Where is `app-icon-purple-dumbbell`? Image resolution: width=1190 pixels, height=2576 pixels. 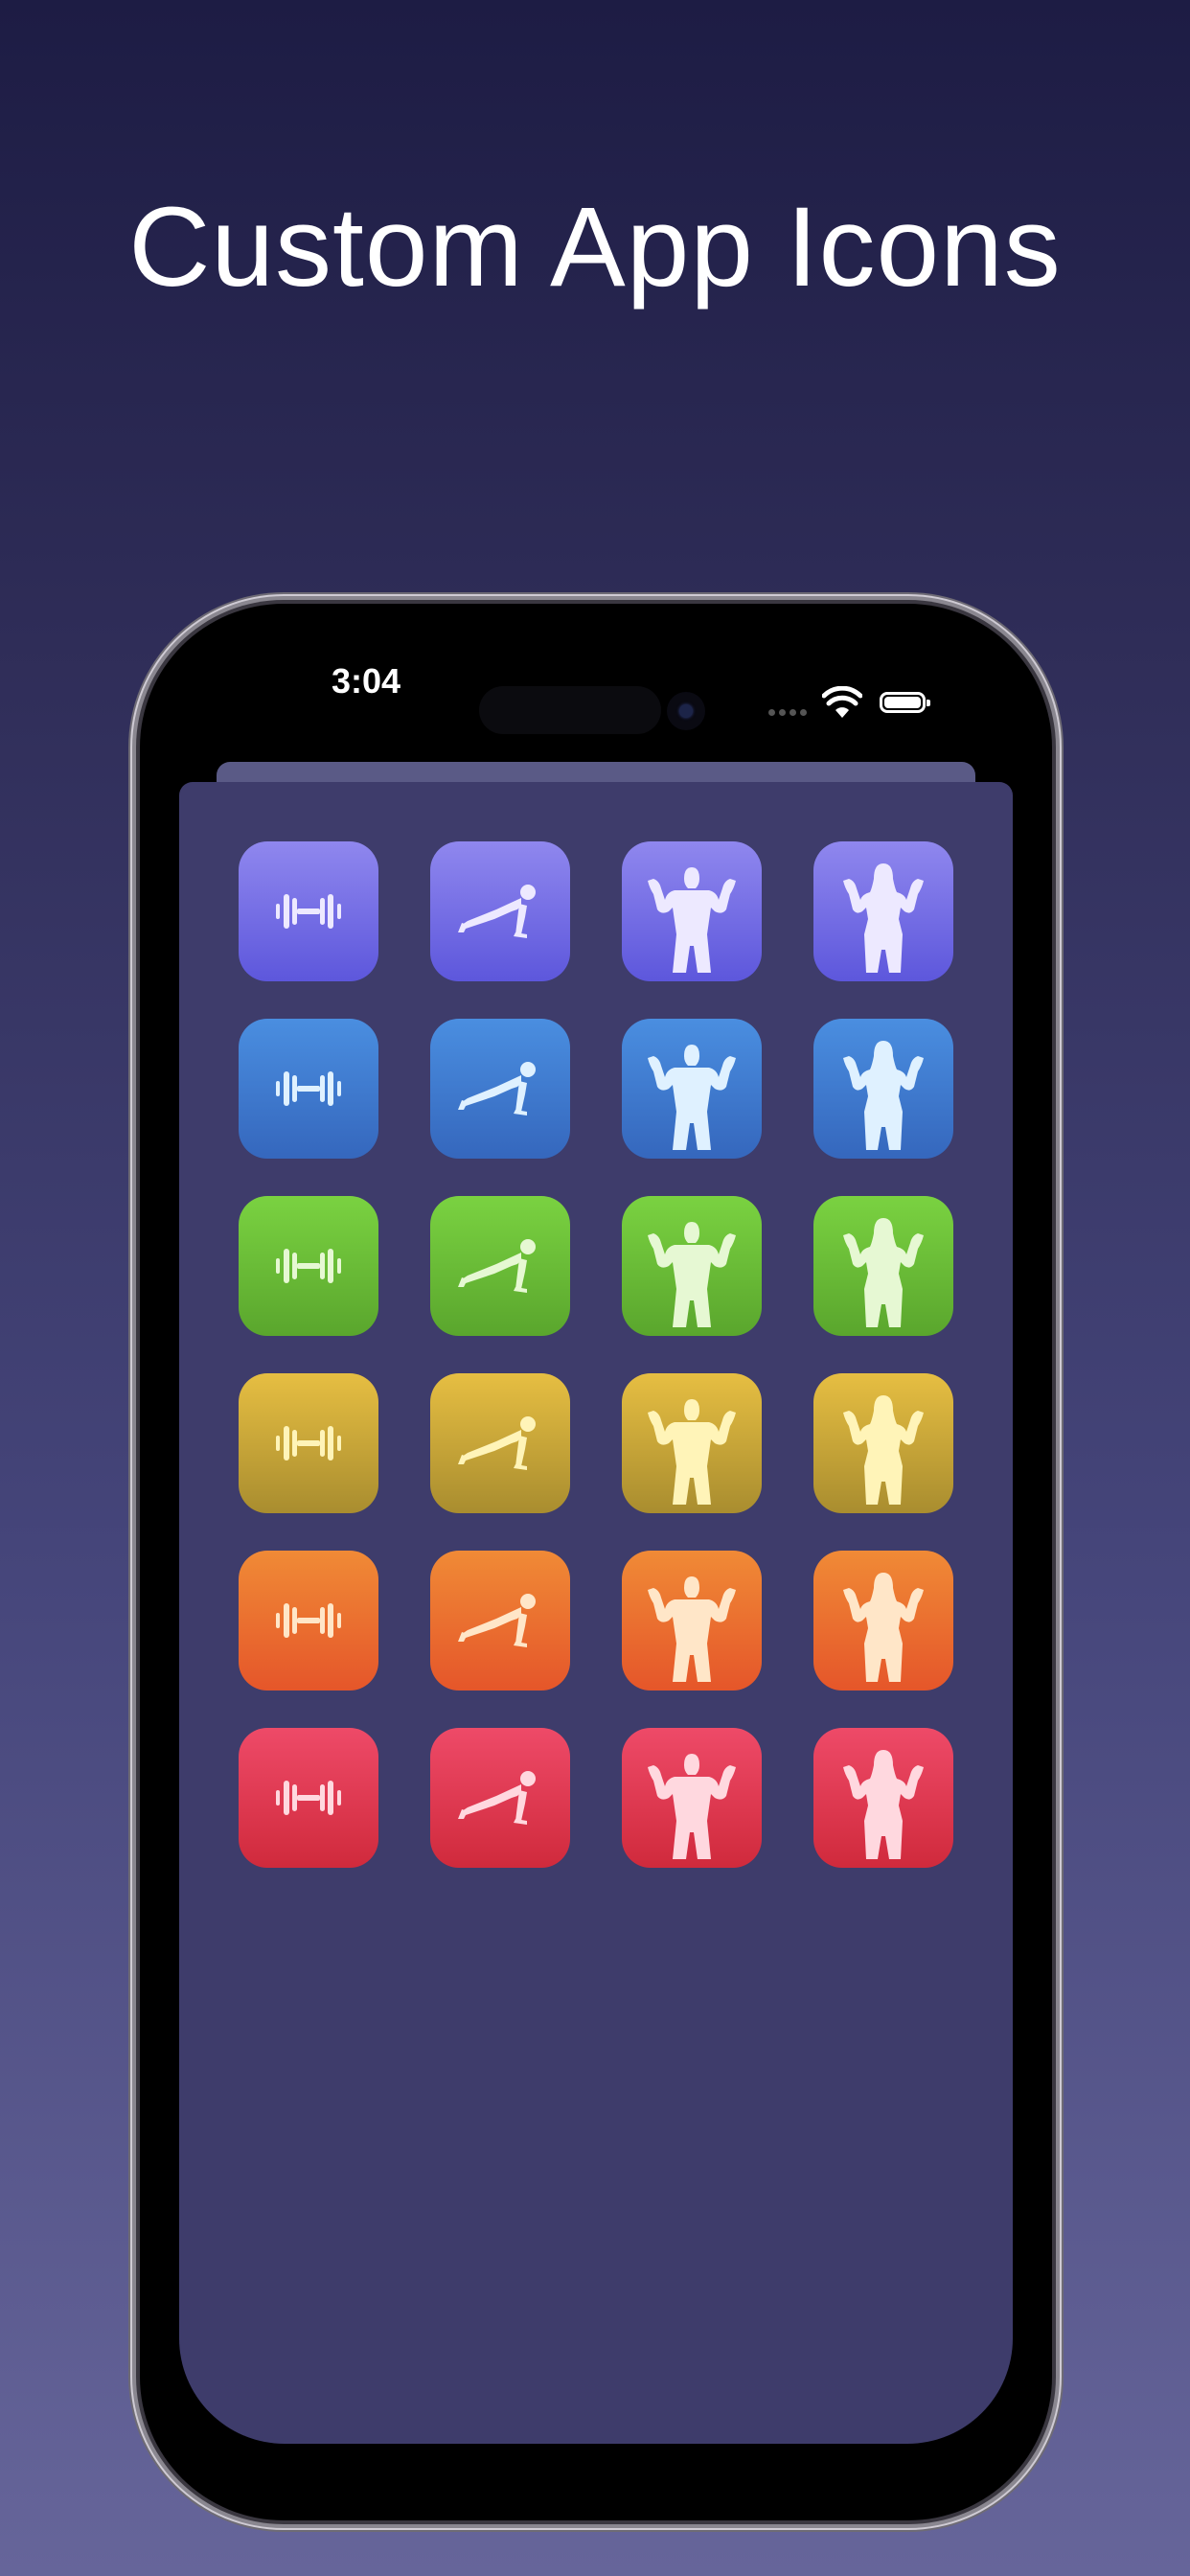
app-icon-purple-dumbbell is located at coordinates (309, 911).